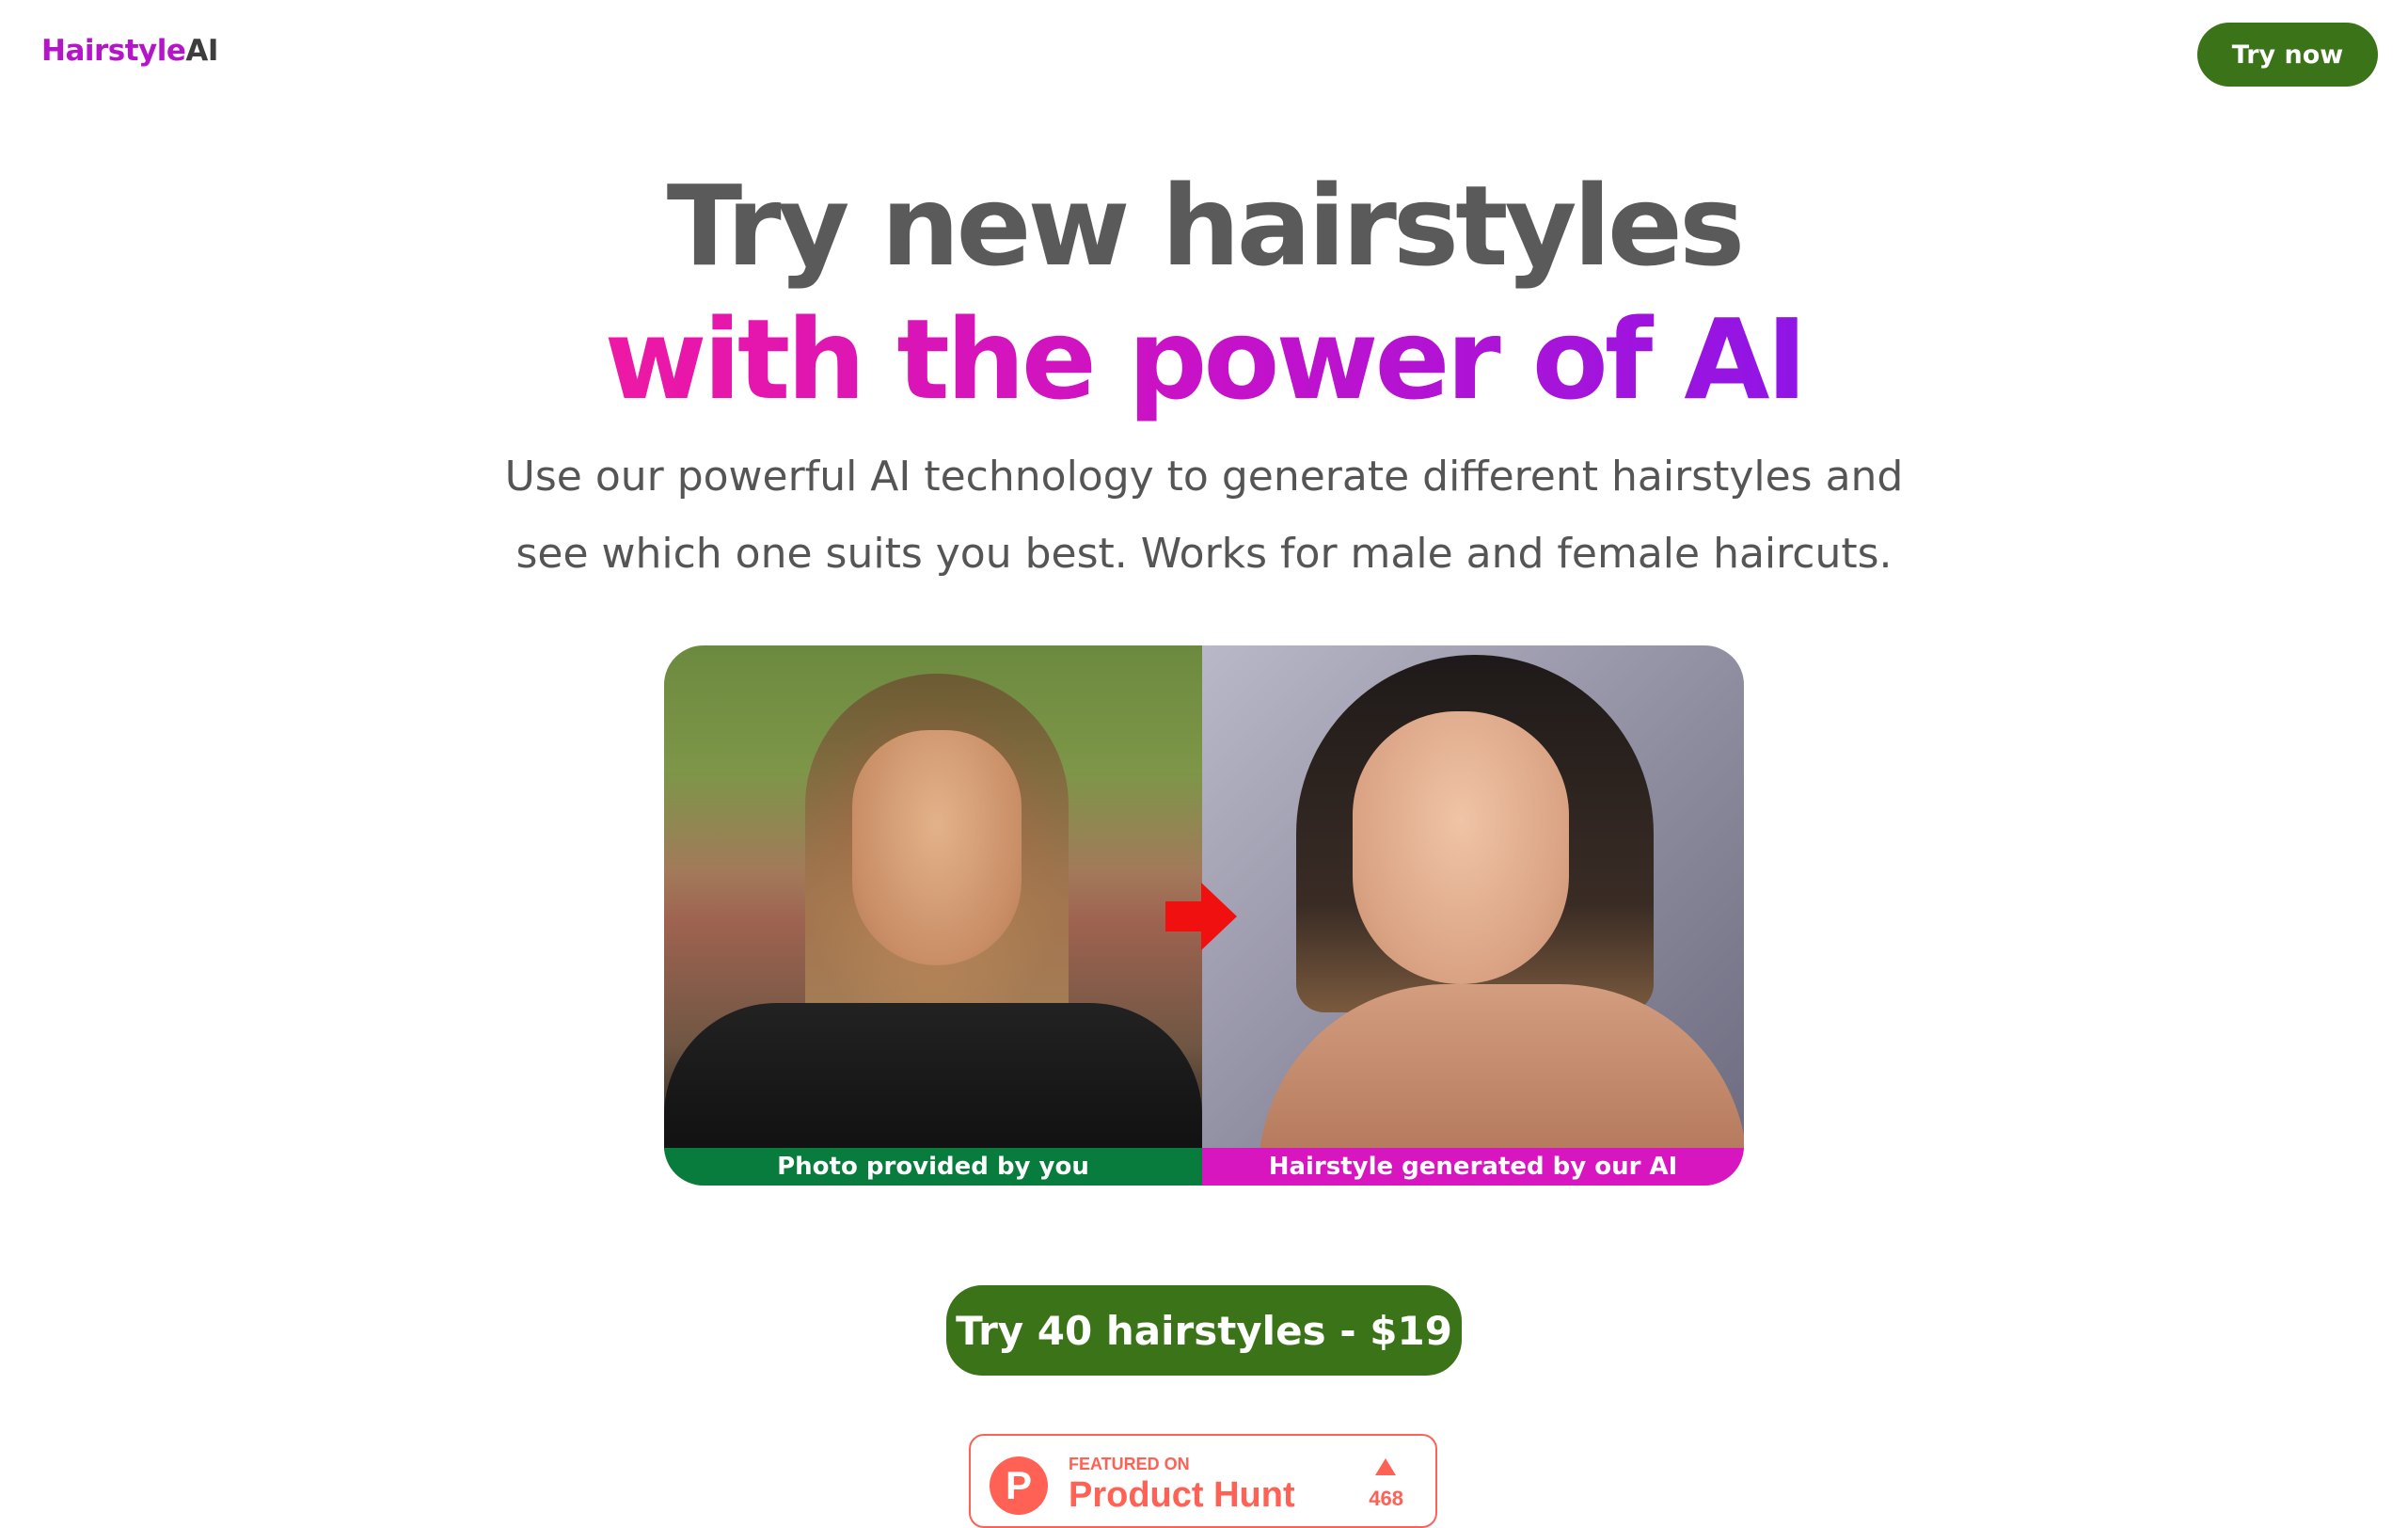 Image resolution: width=2408 pixels, height=1528 pixels. Describe the element at coordinates (1129, 1464) in the screenshot. I see `product-hunt-featured-label: FEATURED ON` at that location.